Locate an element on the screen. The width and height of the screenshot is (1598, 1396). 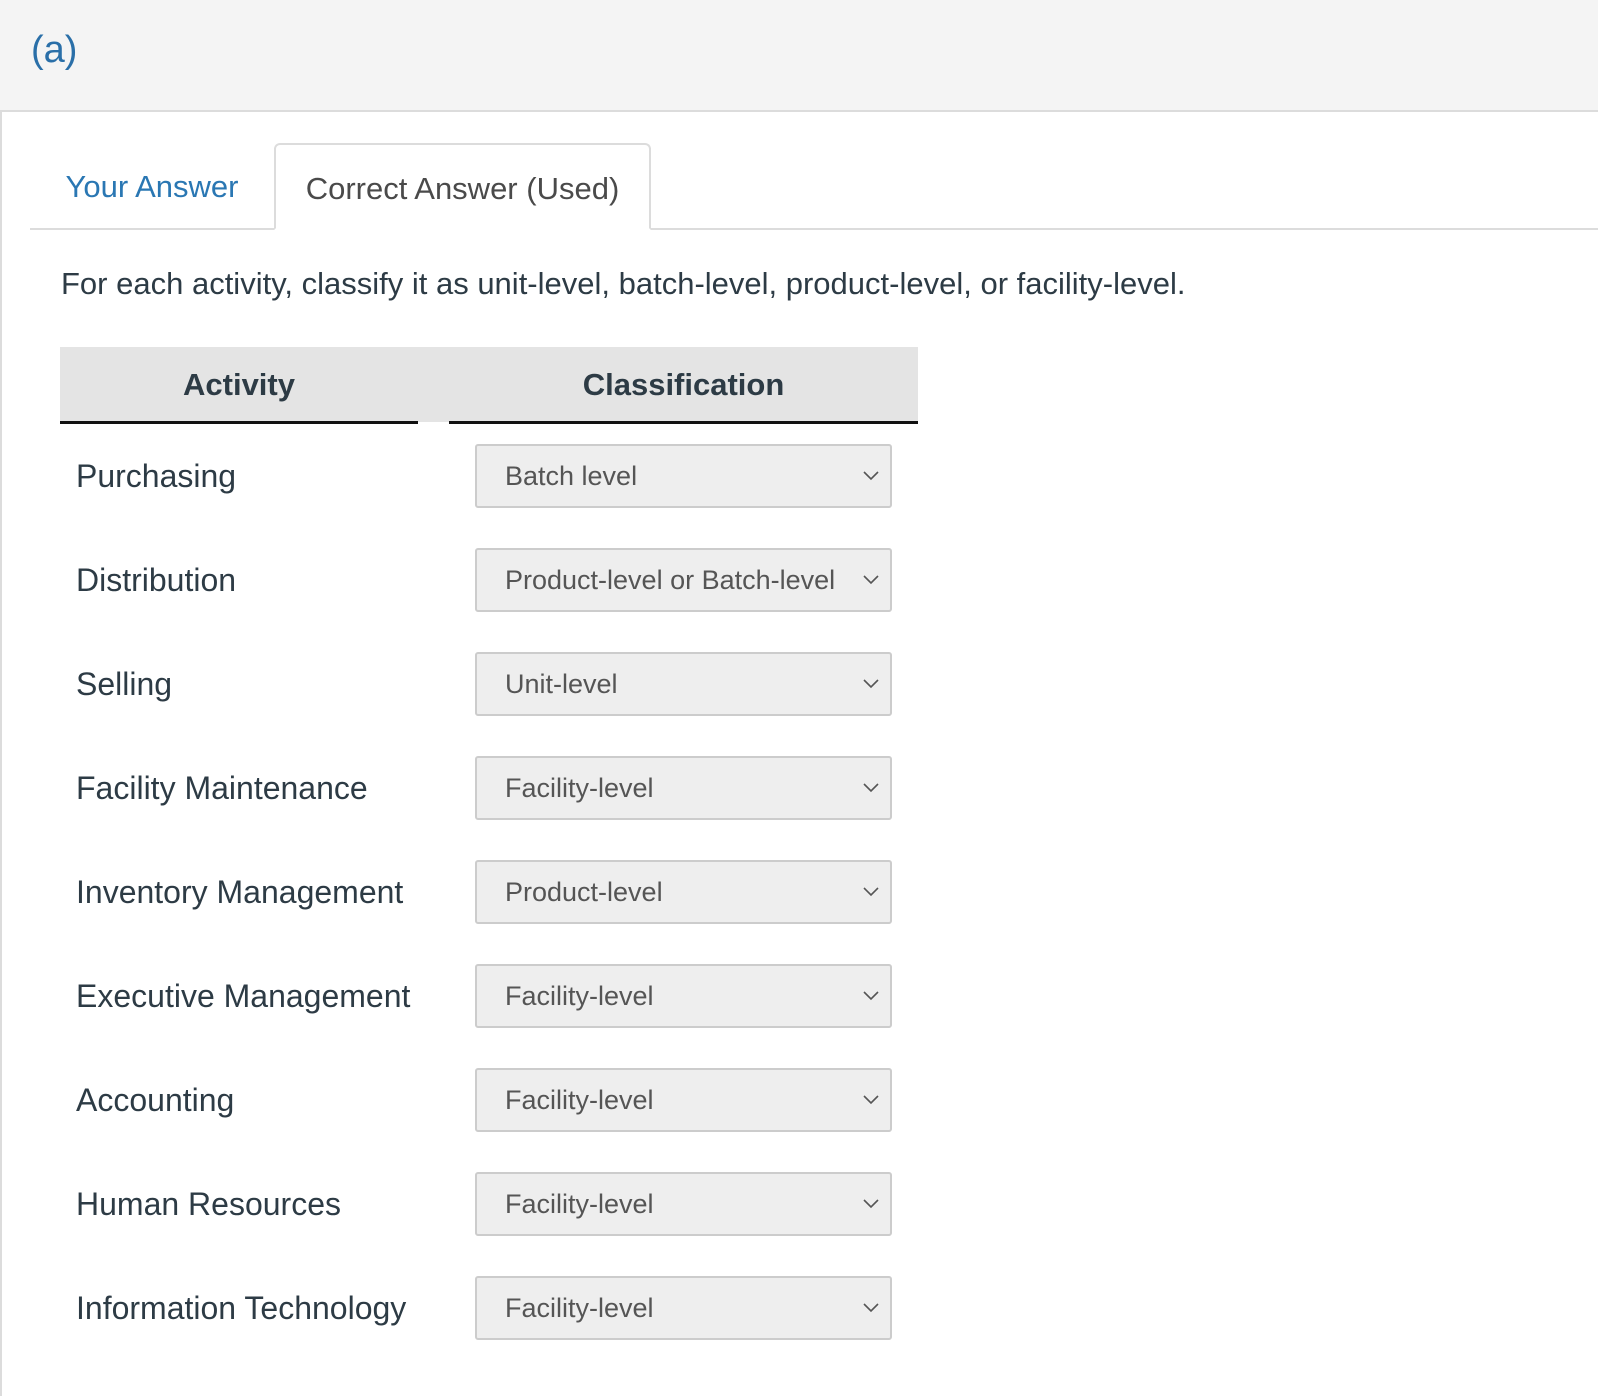
classification-selected-value: Product-level is located at coordinates (584, 892).